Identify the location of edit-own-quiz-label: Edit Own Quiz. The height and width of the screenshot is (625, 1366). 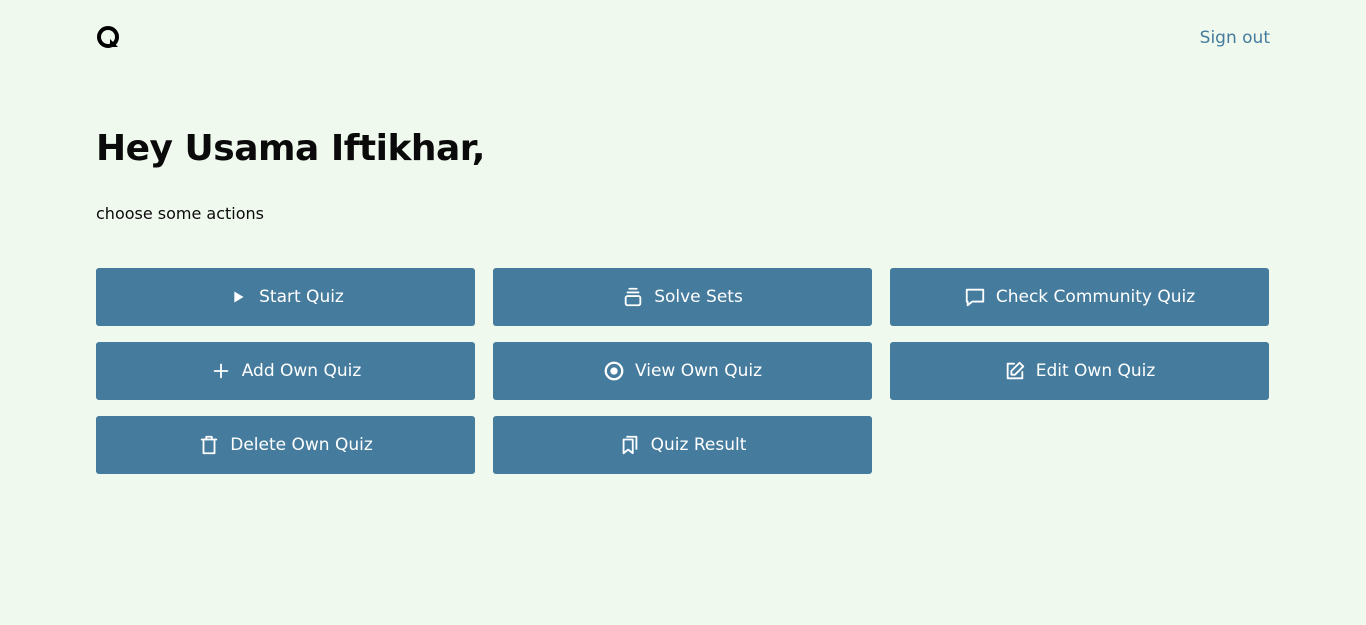
(1095, 371).